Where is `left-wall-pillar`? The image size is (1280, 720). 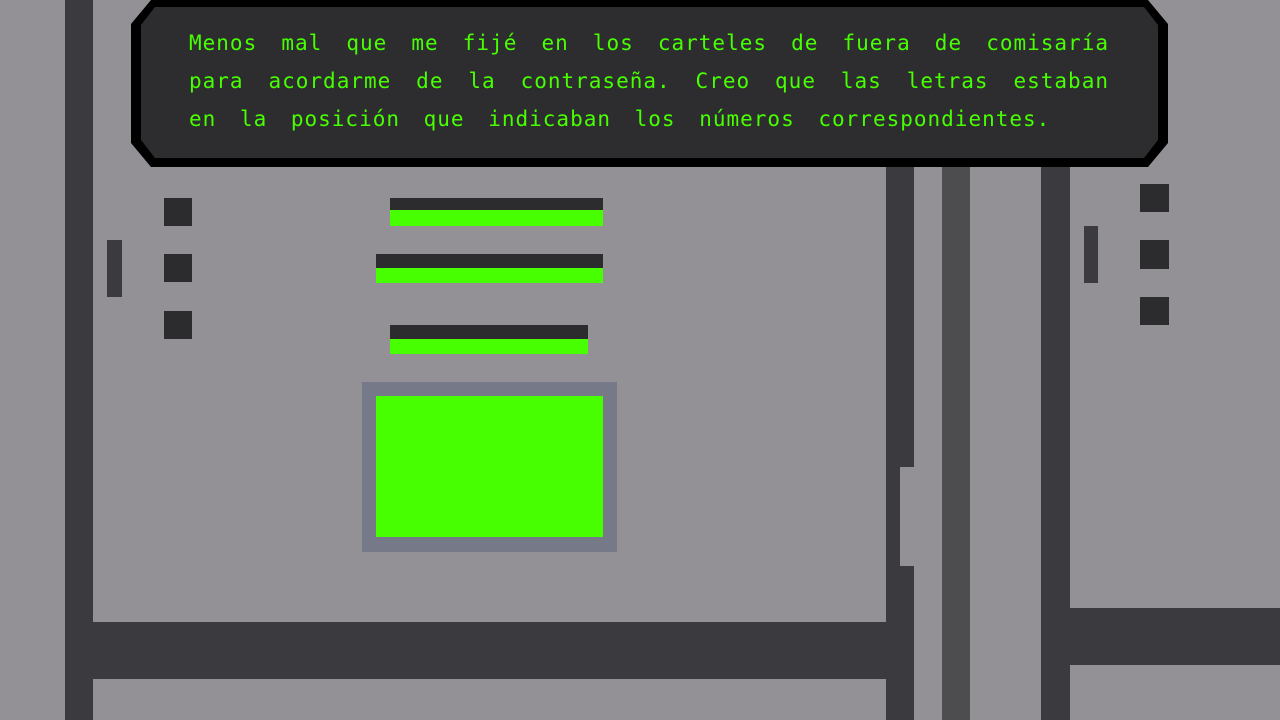 left-wall-pillar is located at coordinates (79, 360).